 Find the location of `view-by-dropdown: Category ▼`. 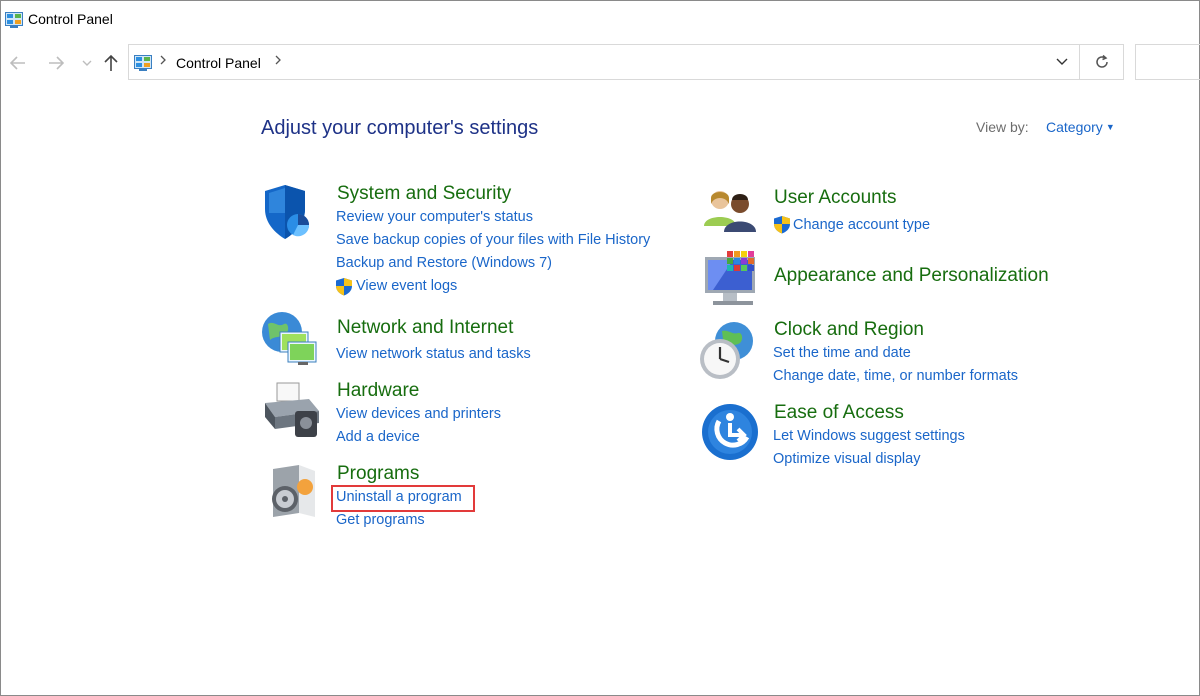

view-by-dropdown: Category ▼ is located at coordinates (1080, 127).